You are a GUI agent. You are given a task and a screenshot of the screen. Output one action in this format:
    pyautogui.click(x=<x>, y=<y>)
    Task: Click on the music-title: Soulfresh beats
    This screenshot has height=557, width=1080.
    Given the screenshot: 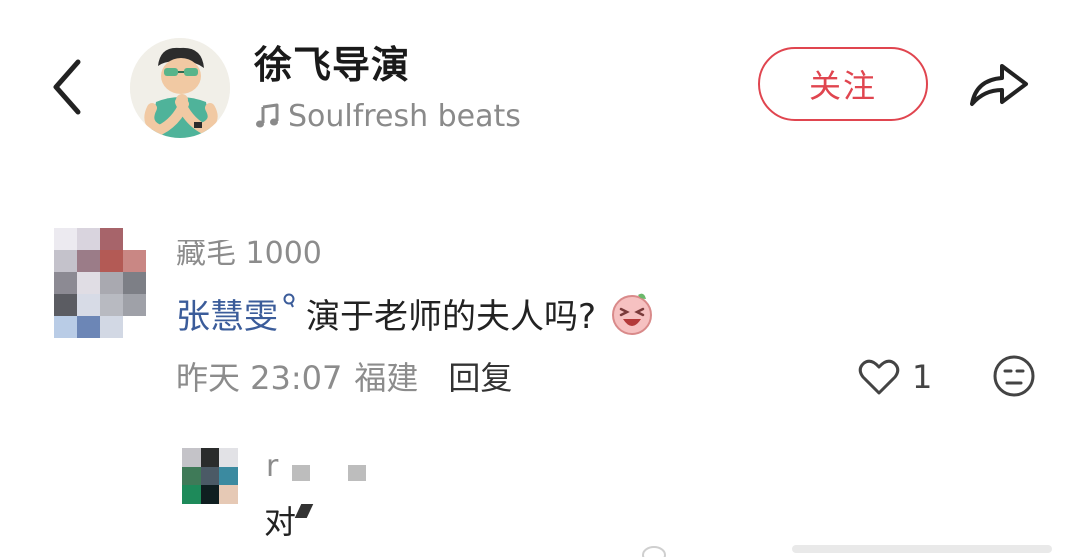 What is the action you would take?
    pyautogui.click(x=404, y=116)
    